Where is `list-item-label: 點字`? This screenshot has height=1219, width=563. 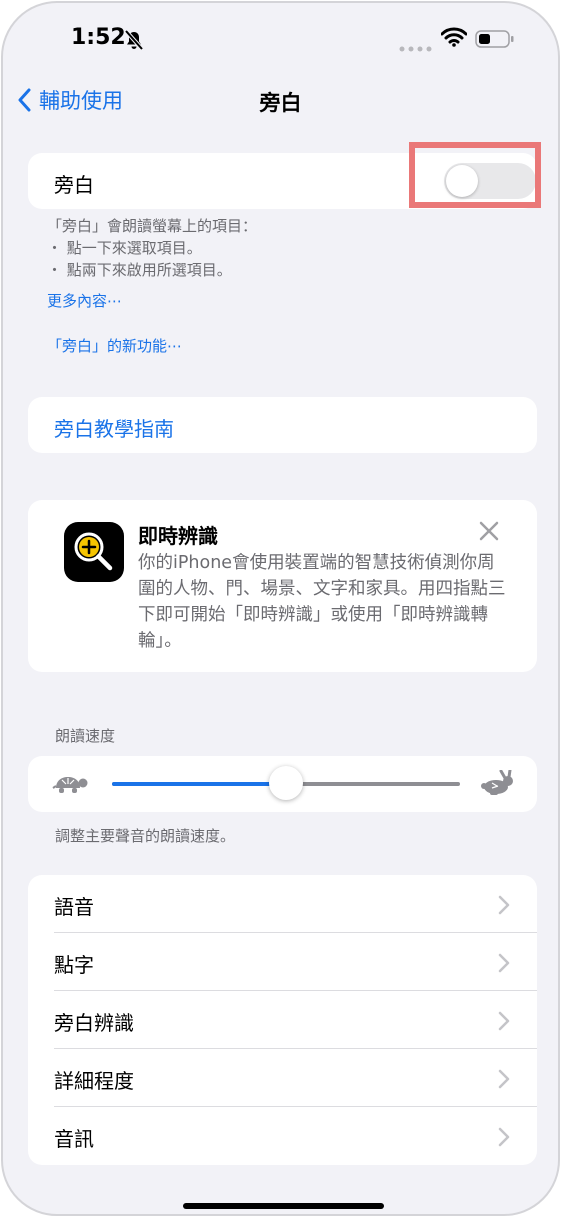 list-item-label: 點字 is located at coordinates (74, 965).